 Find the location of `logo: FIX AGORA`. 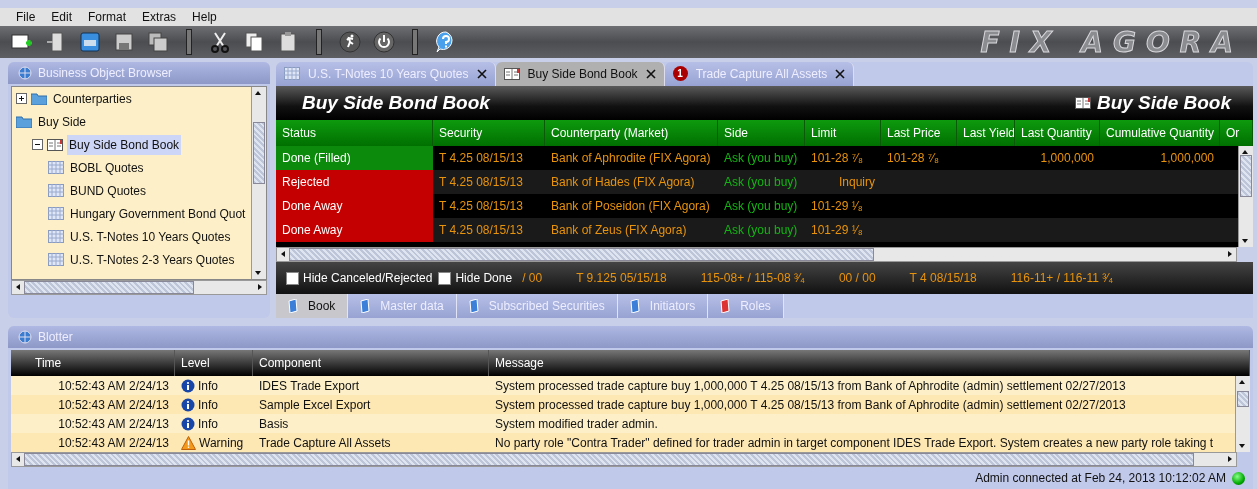

logo: FIX AGORA is located at coordinates (1111, 42).